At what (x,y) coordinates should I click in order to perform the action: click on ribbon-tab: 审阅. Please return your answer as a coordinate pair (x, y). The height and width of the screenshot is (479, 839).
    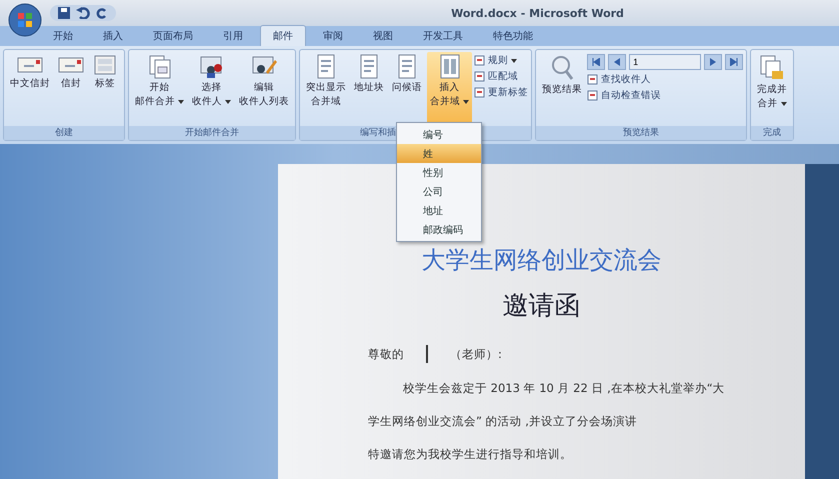
    Looking at the image, I should click on (333, 35).